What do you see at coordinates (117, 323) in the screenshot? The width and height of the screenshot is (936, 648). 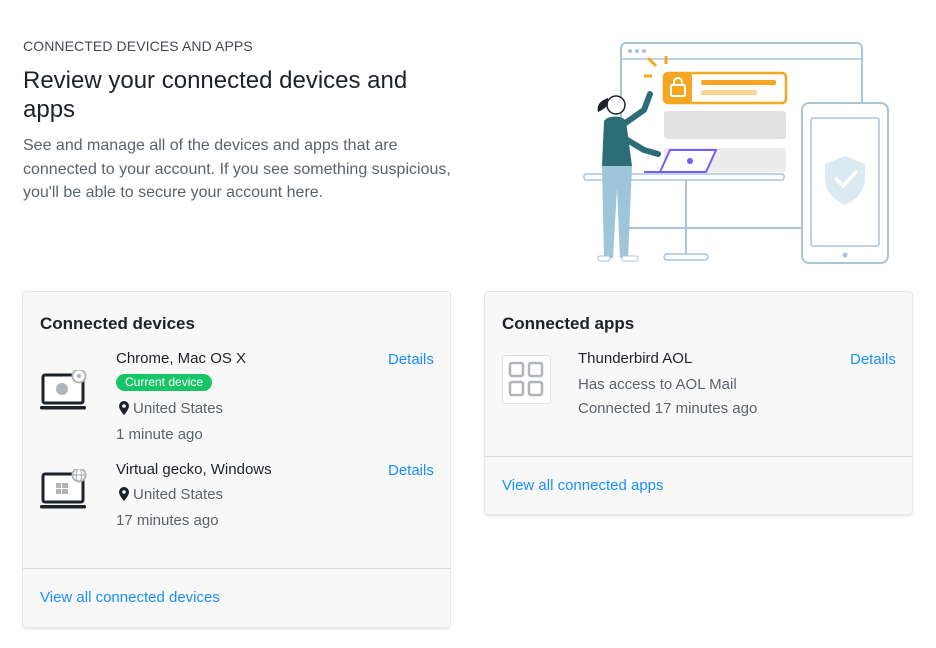 I see `card-title-devices: Connected devices` at bounding box center [117, 323].